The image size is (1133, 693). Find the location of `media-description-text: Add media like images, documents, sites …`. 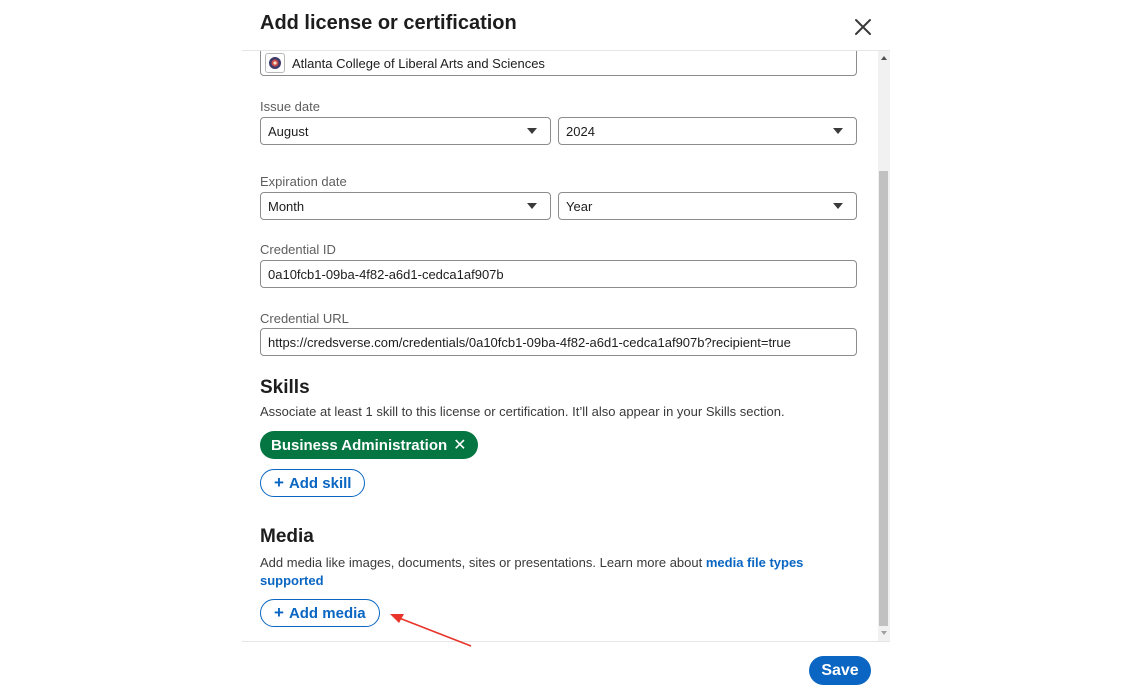

media-description-text: Add media like images, documents, sites … is located at coordinates (483, 562).